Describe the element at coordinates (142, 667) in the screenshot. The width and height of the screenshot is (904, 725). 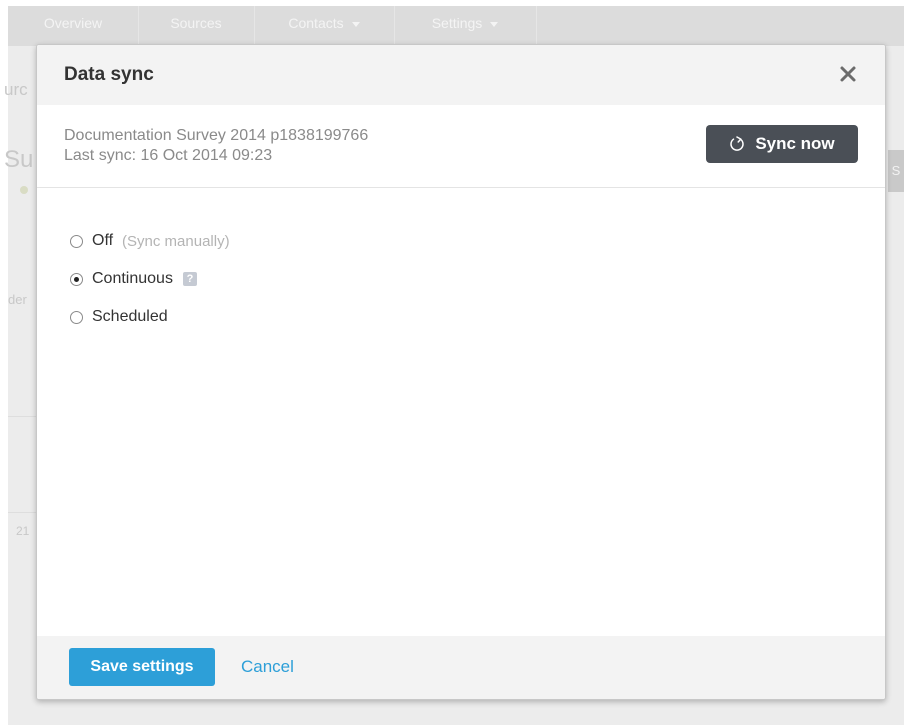
I see `save-settings-button: Save settings` at that location.